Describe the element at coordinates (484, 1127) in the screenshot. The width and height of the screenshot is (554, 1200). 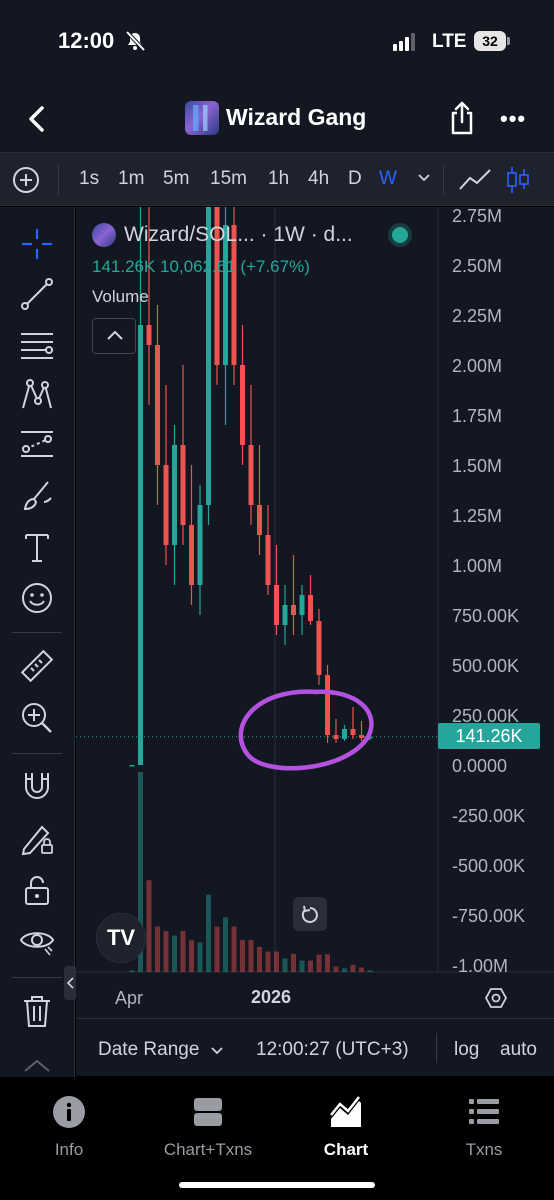
I see `nav-txns: Txns` at that location.